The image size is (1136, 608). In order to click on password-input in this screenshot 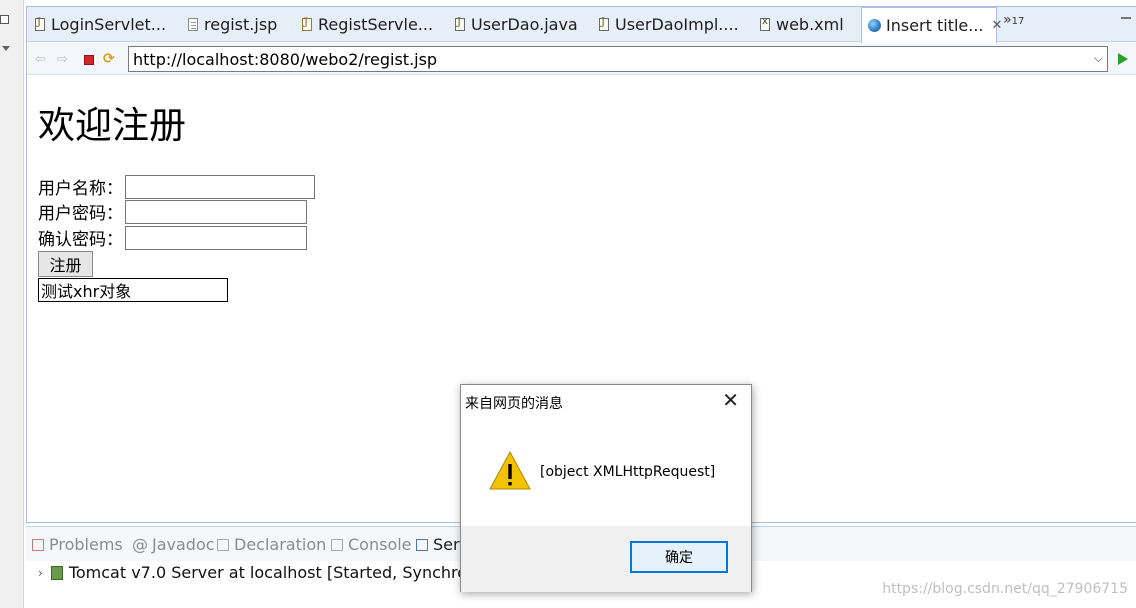, I will do `click(216, 211)`.